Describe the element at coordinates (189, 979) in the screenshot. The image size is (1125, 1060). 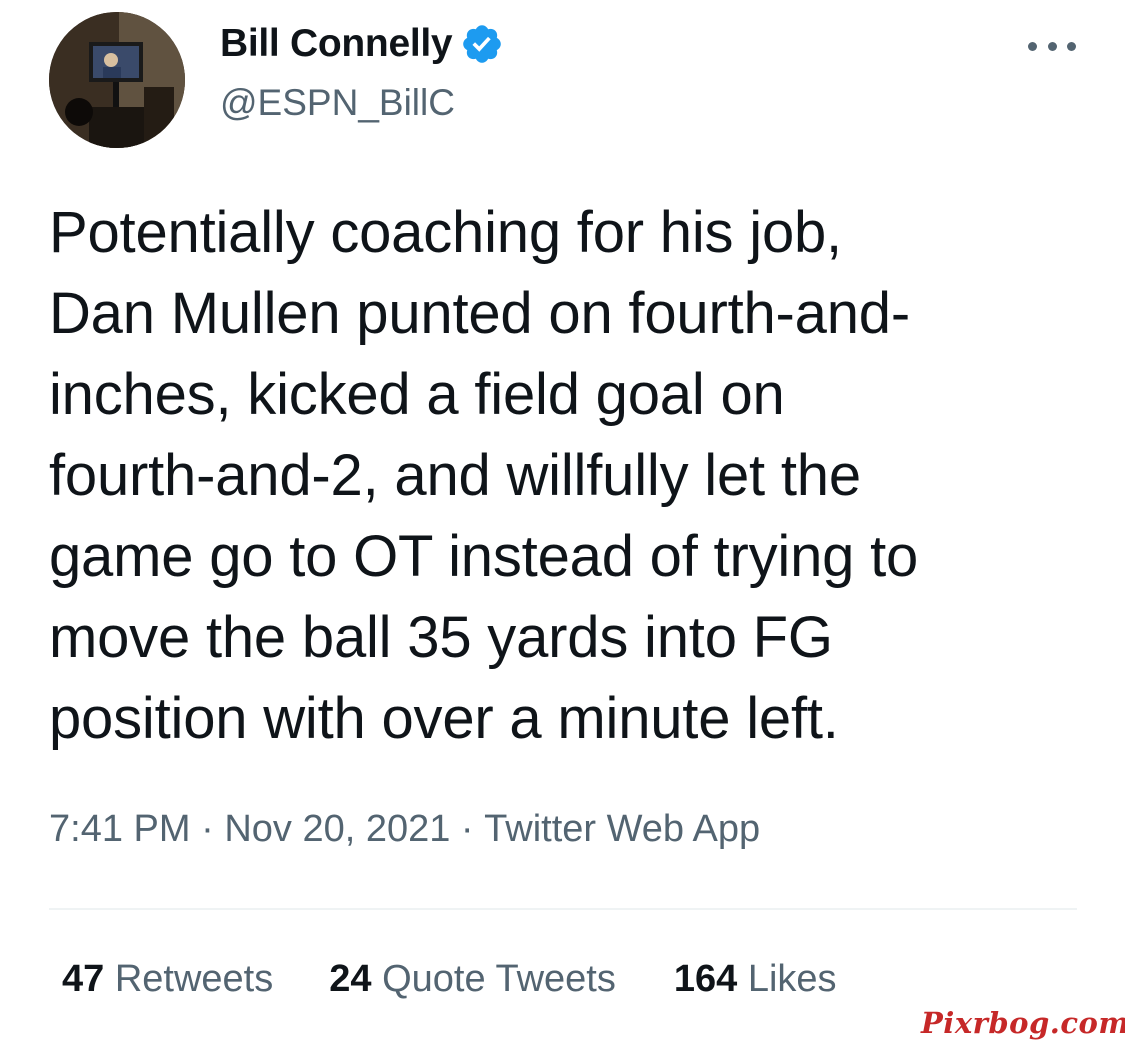
I see `retweets-label: Retweets` at that location.